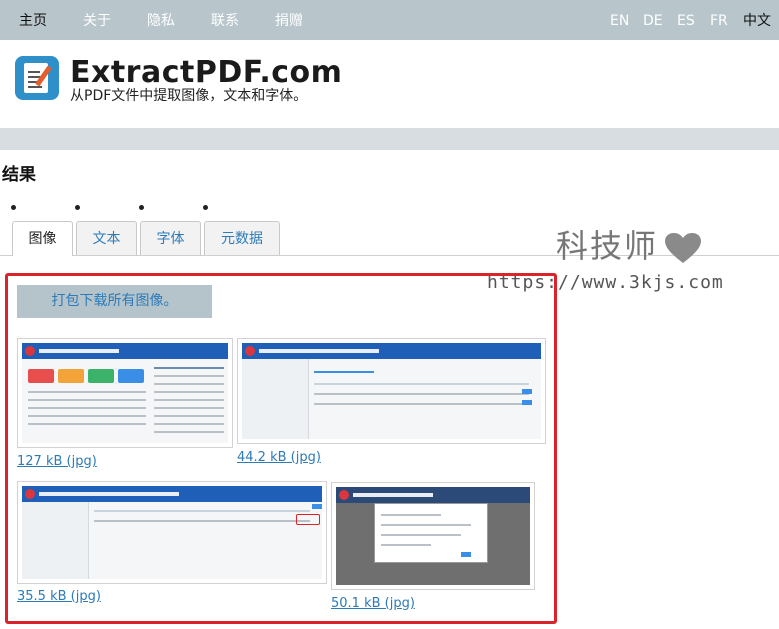 This screenshot has height=629, width=779. I want to click on nav-donate: 捐赠, so click(289, 21).